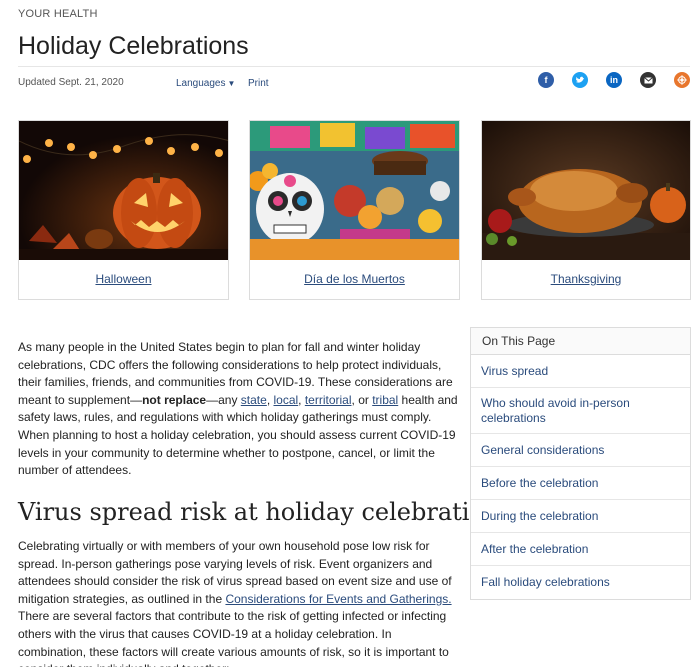 The height and width of the screenshot is (667, 700). Describe the element at coordinates (354, 279) in the screenshot. I see `dia-de-los-muertos-link: Día de los Muertos` at that location.